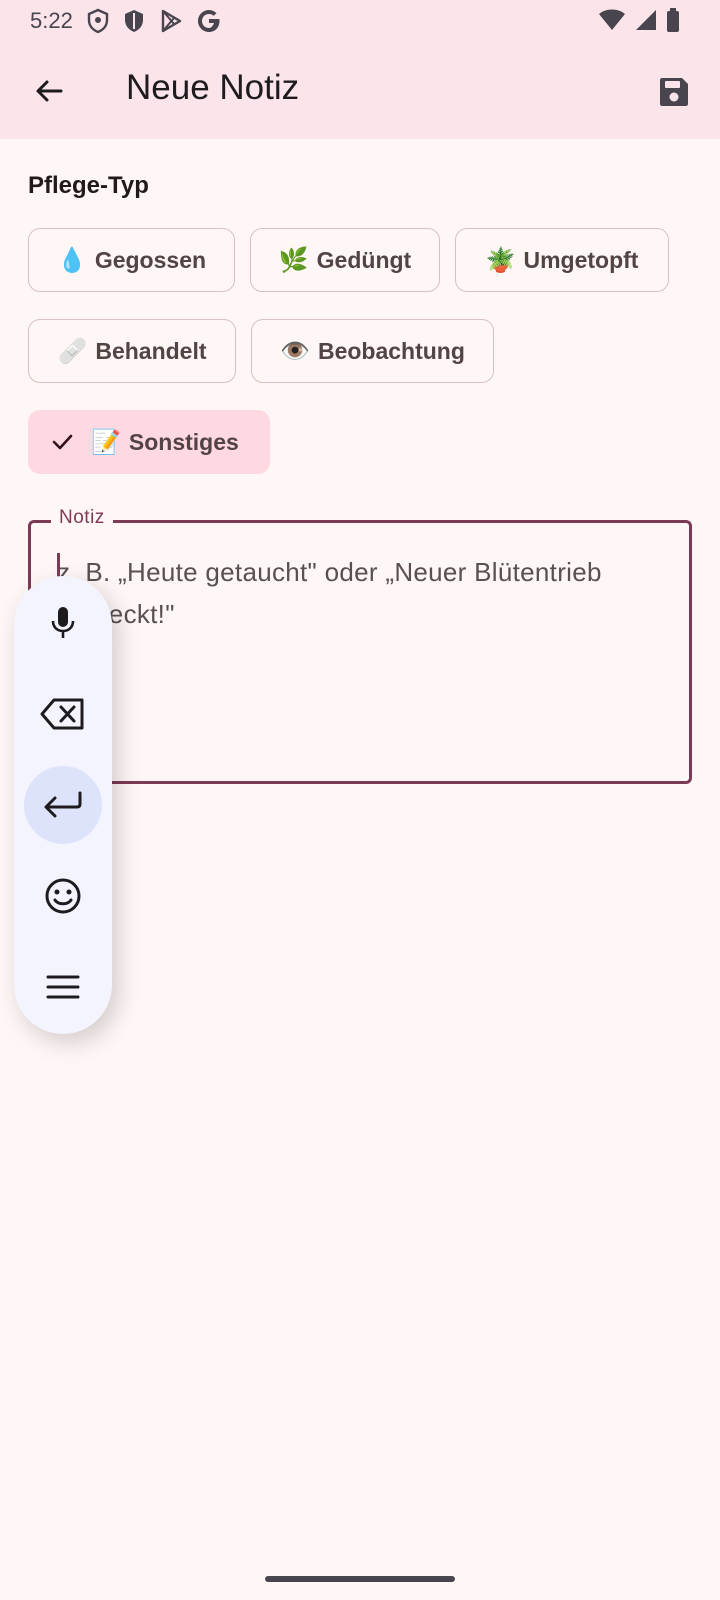 This screenshot has width=720, height=1600. I want to click on enter-button, so click(63, 805).